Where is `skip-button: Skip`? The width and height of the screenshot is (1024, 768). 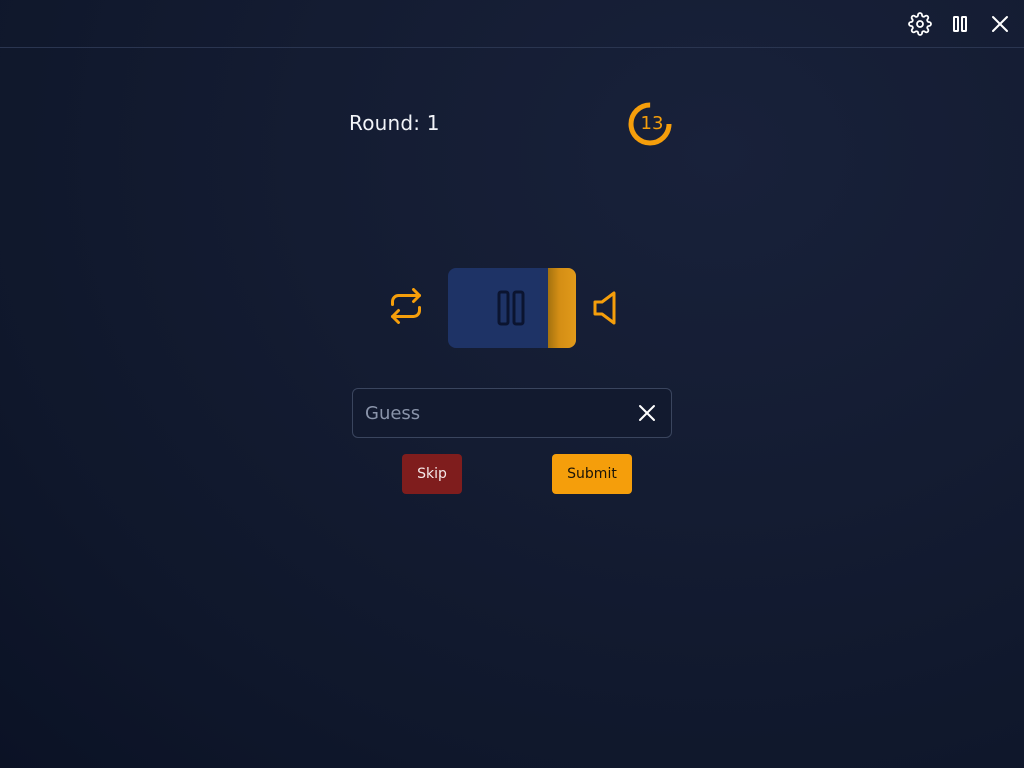
skip-button: Skip is located at coordinates (432, 474).